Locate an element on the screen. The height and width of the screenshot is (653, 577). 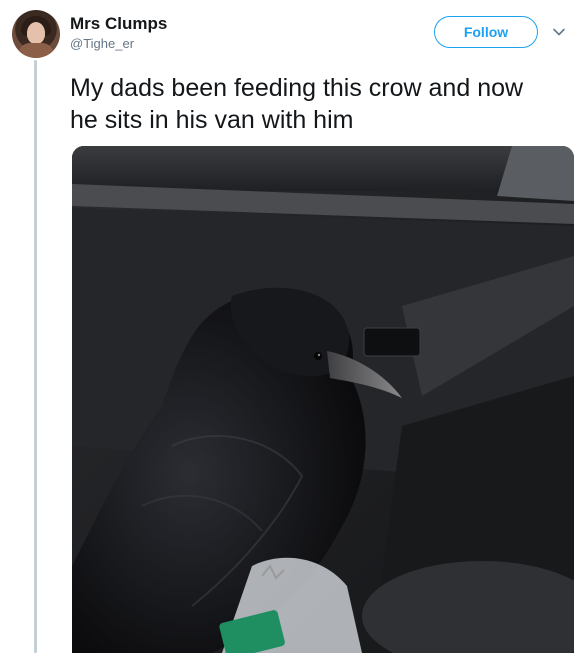
author-name: Mrs Clumps is located at coordinates (118, 24).